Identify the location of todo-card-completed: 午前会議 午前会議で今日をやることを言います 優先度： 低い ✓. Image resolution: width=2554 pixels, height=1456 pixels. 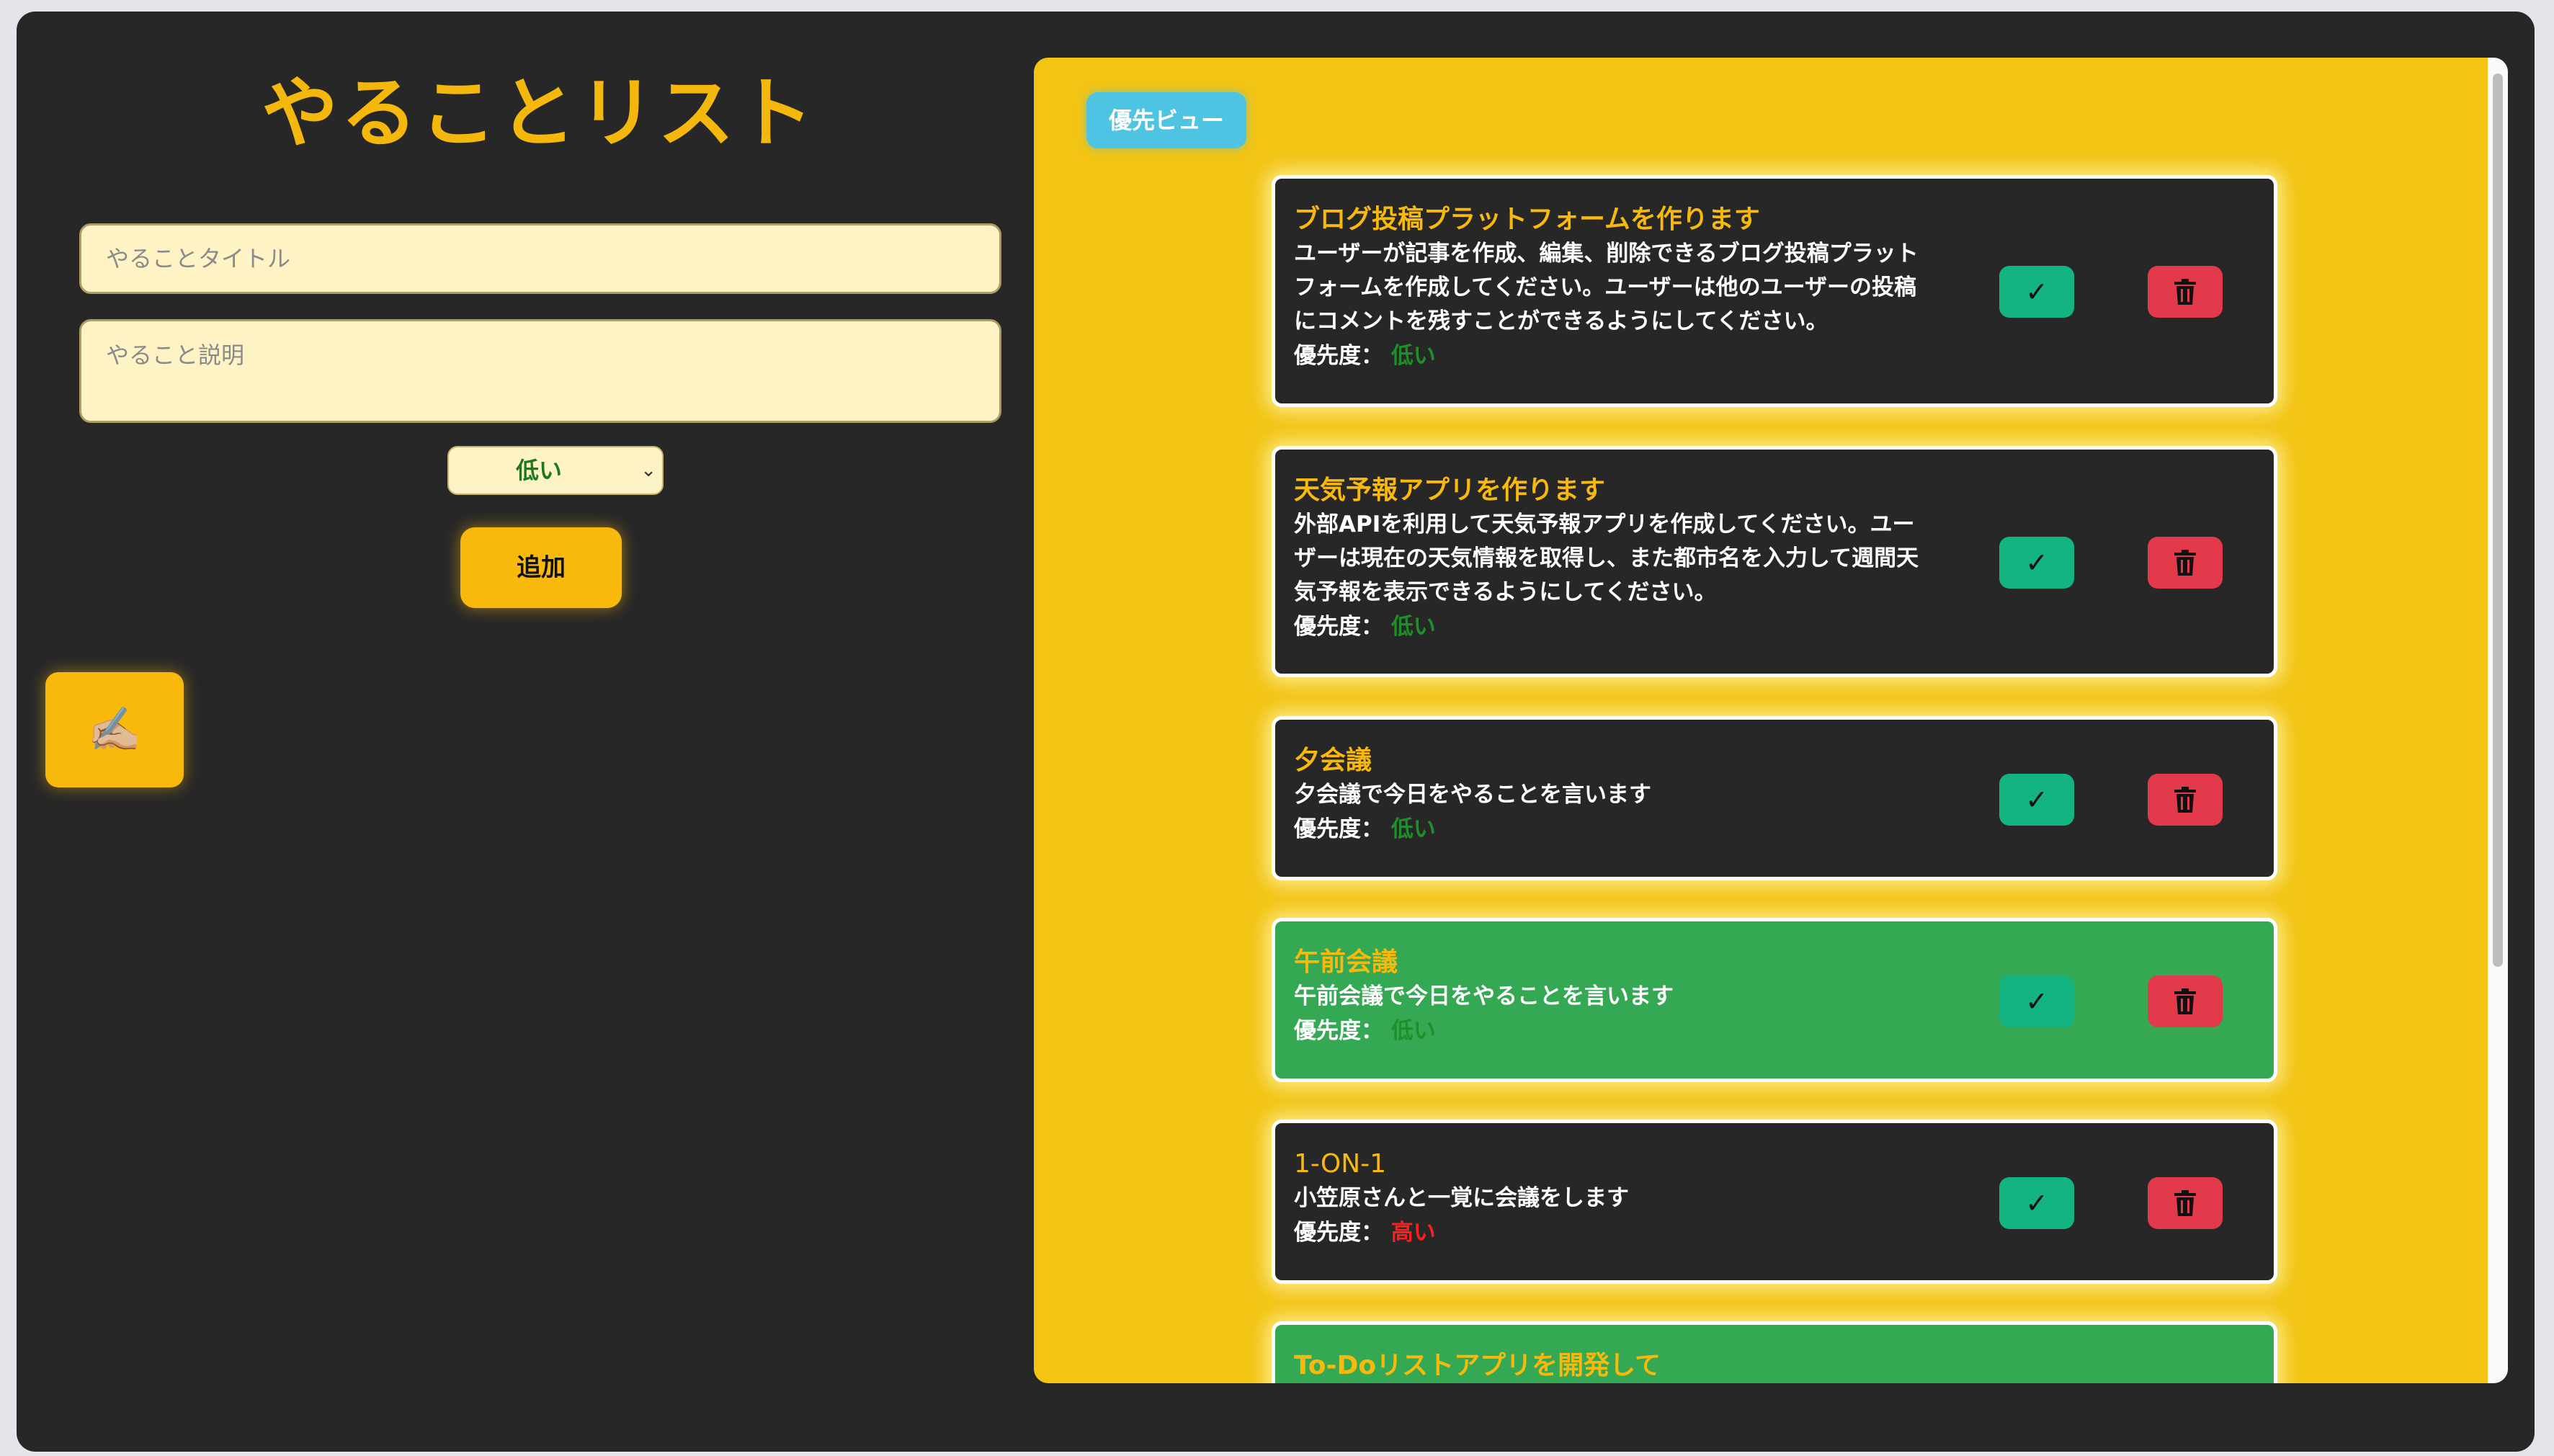
(1774, 1000).